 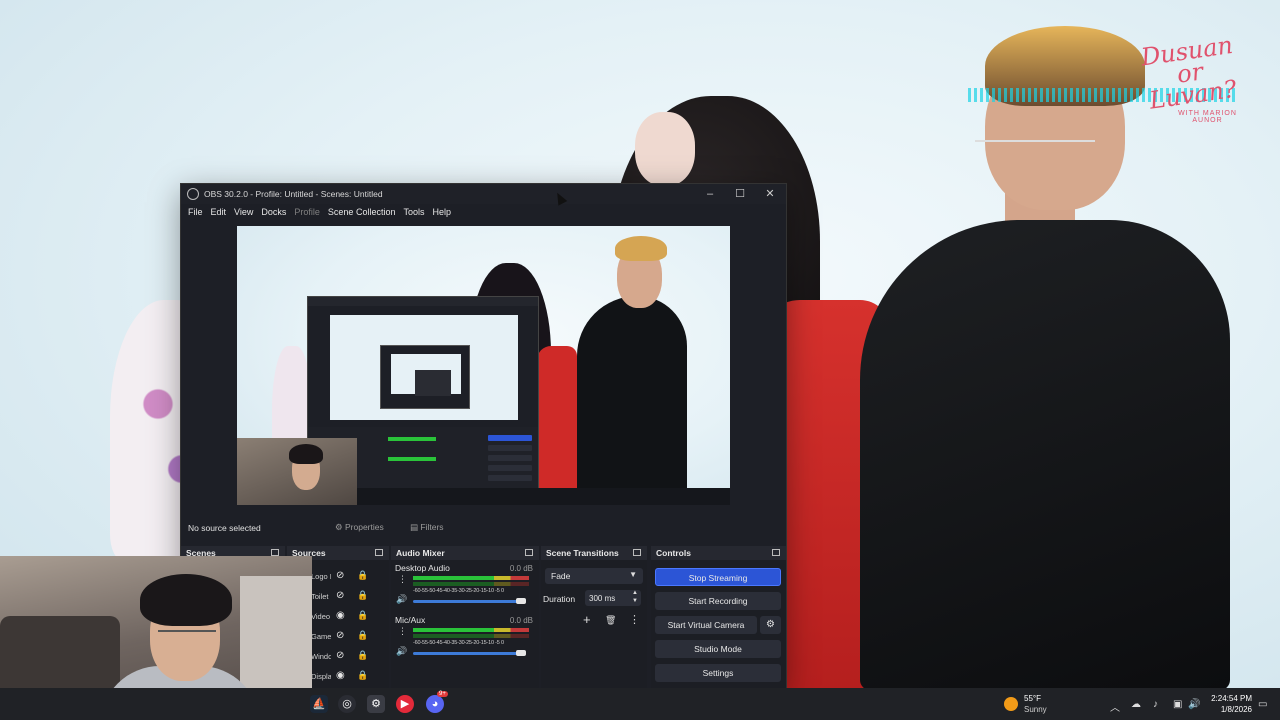 What do you see at coordinates (1011, 704) in the screenshot?
I see `sun-icon` at bounding box center [1011, 704].